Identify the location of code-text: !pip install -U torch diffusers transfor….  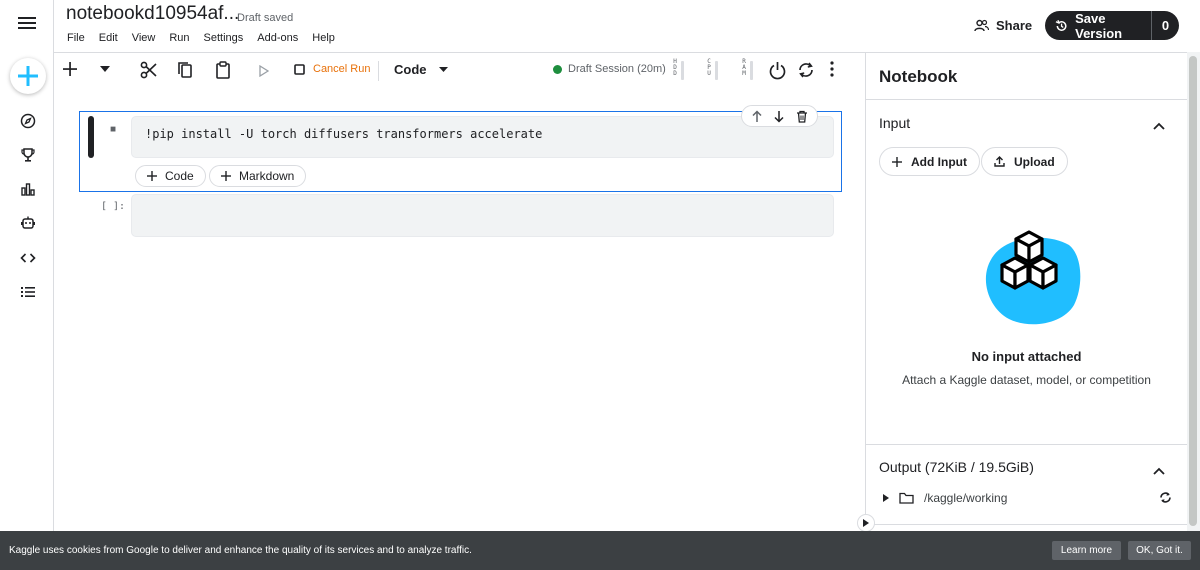
(343, 134).